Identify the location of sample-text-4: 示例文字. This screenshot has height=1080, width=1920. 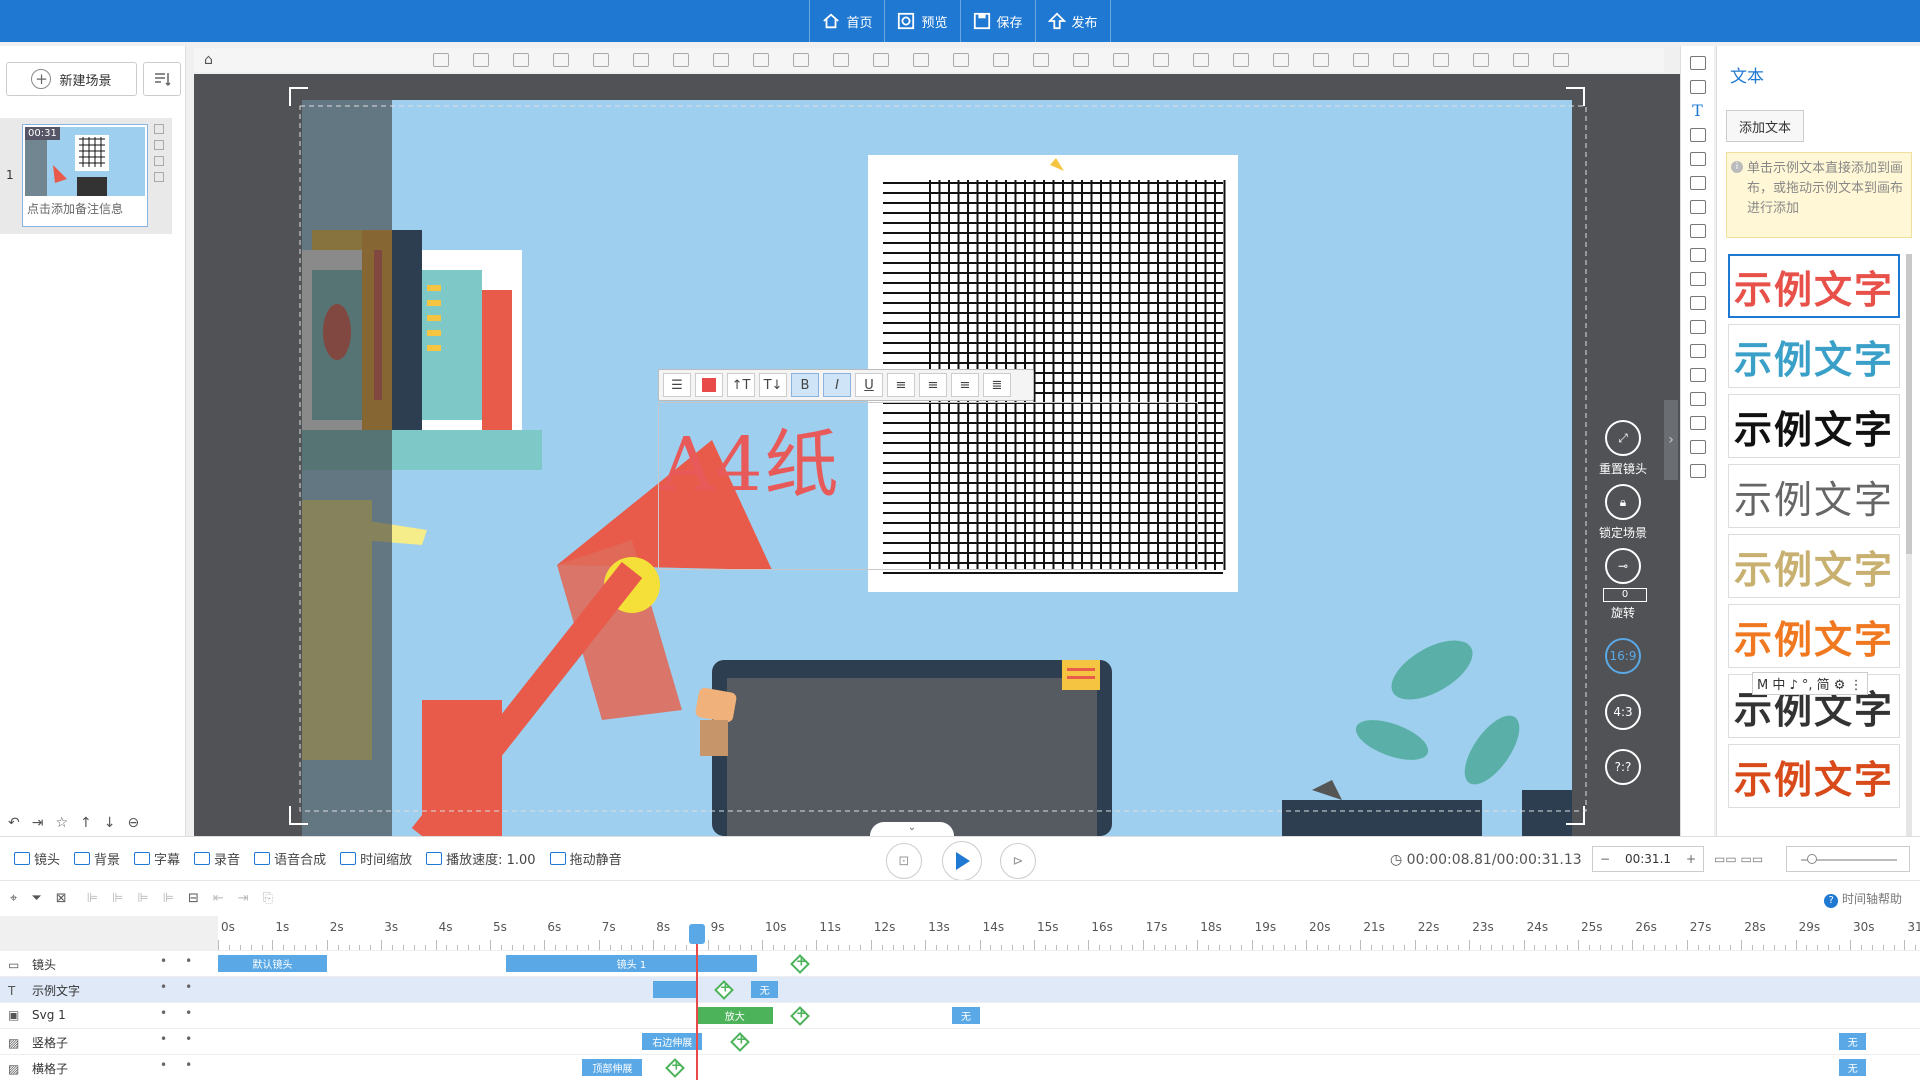
(1814, 496).